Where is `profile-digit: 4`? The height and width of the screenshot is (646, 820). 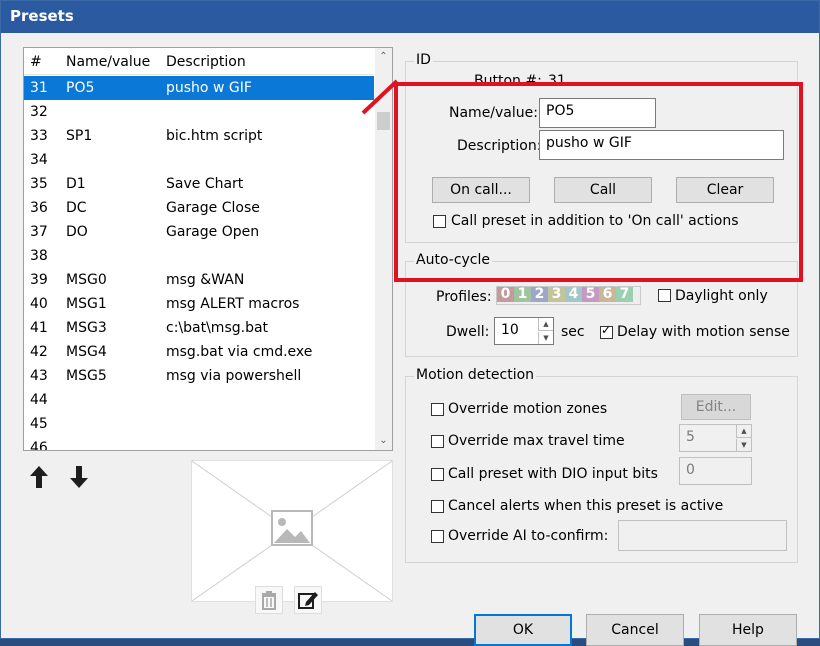 profile-digit: 4 is located at coordinates (573, 294).